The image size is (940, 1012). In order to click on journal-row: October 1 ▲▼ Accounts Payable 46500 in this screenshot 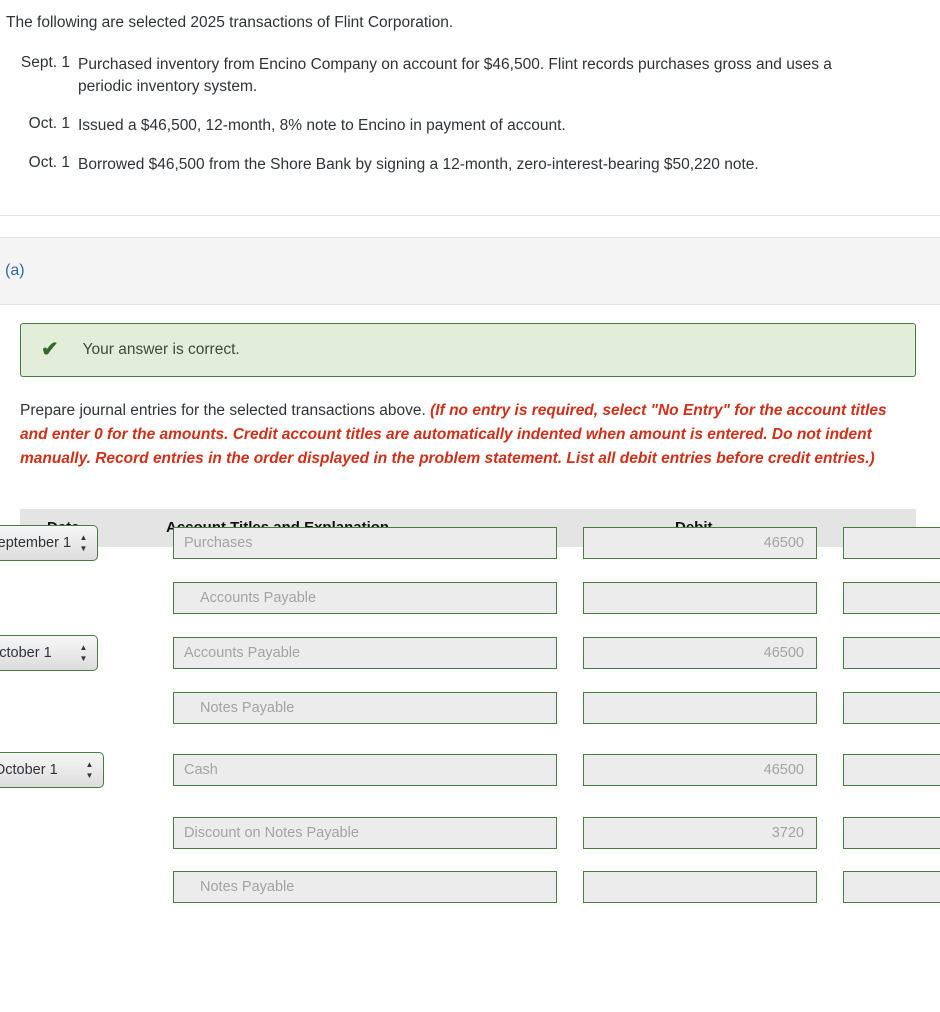, I will do `click(470, 652)`.